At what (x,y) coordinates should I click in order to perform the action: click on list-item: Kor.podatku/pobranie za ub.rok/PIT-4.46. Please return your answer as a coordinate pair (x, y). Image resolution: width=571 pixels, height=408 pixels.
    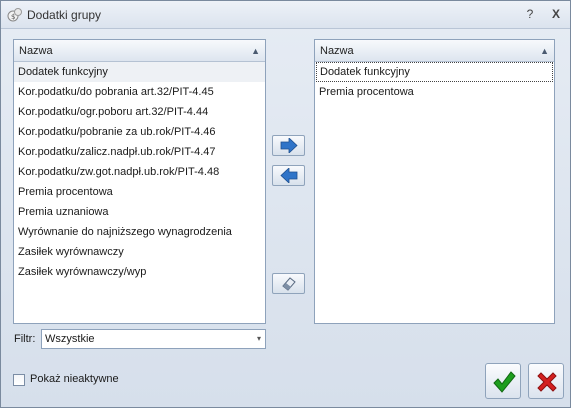
    Looking at the image, I should click on (139, 132).